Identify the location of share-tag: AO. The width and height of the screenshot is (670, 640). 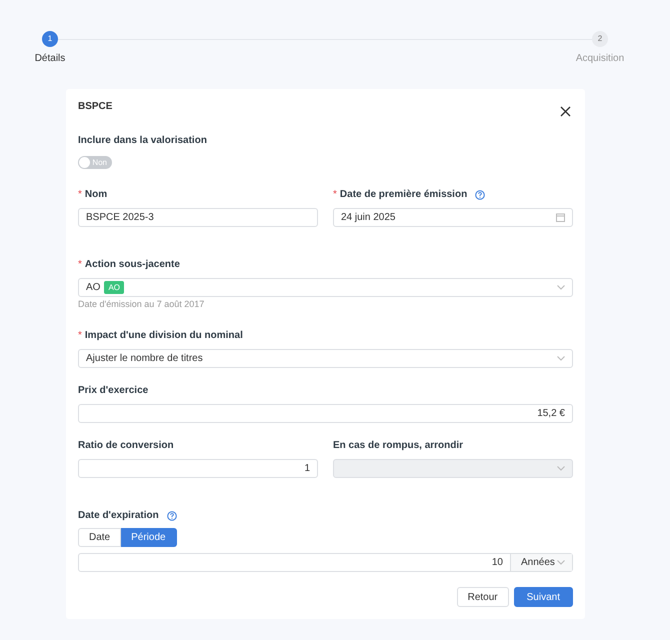
(114, 287).